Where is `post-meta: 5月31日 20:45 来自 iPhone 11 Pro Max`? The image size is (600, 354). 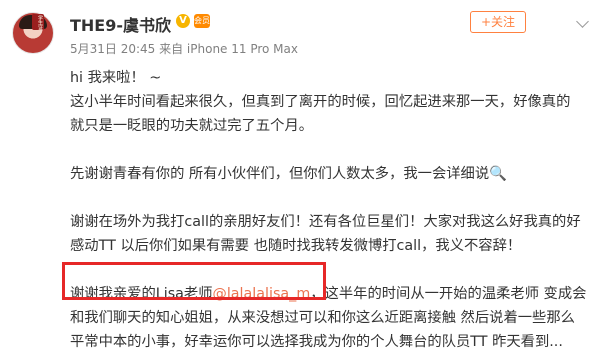
post-meta: 5月31日 20:45 来自 iPhone 11 Pro Max is located at coordinates (184, 49).